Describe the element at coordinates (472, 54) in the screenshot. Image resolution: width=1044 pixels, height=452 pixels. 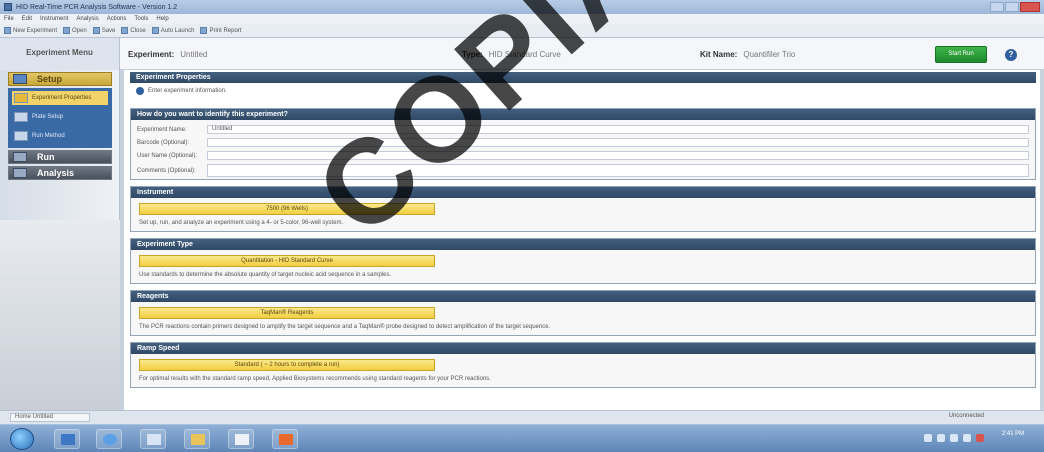
I see `type-label: Type:` at that location.